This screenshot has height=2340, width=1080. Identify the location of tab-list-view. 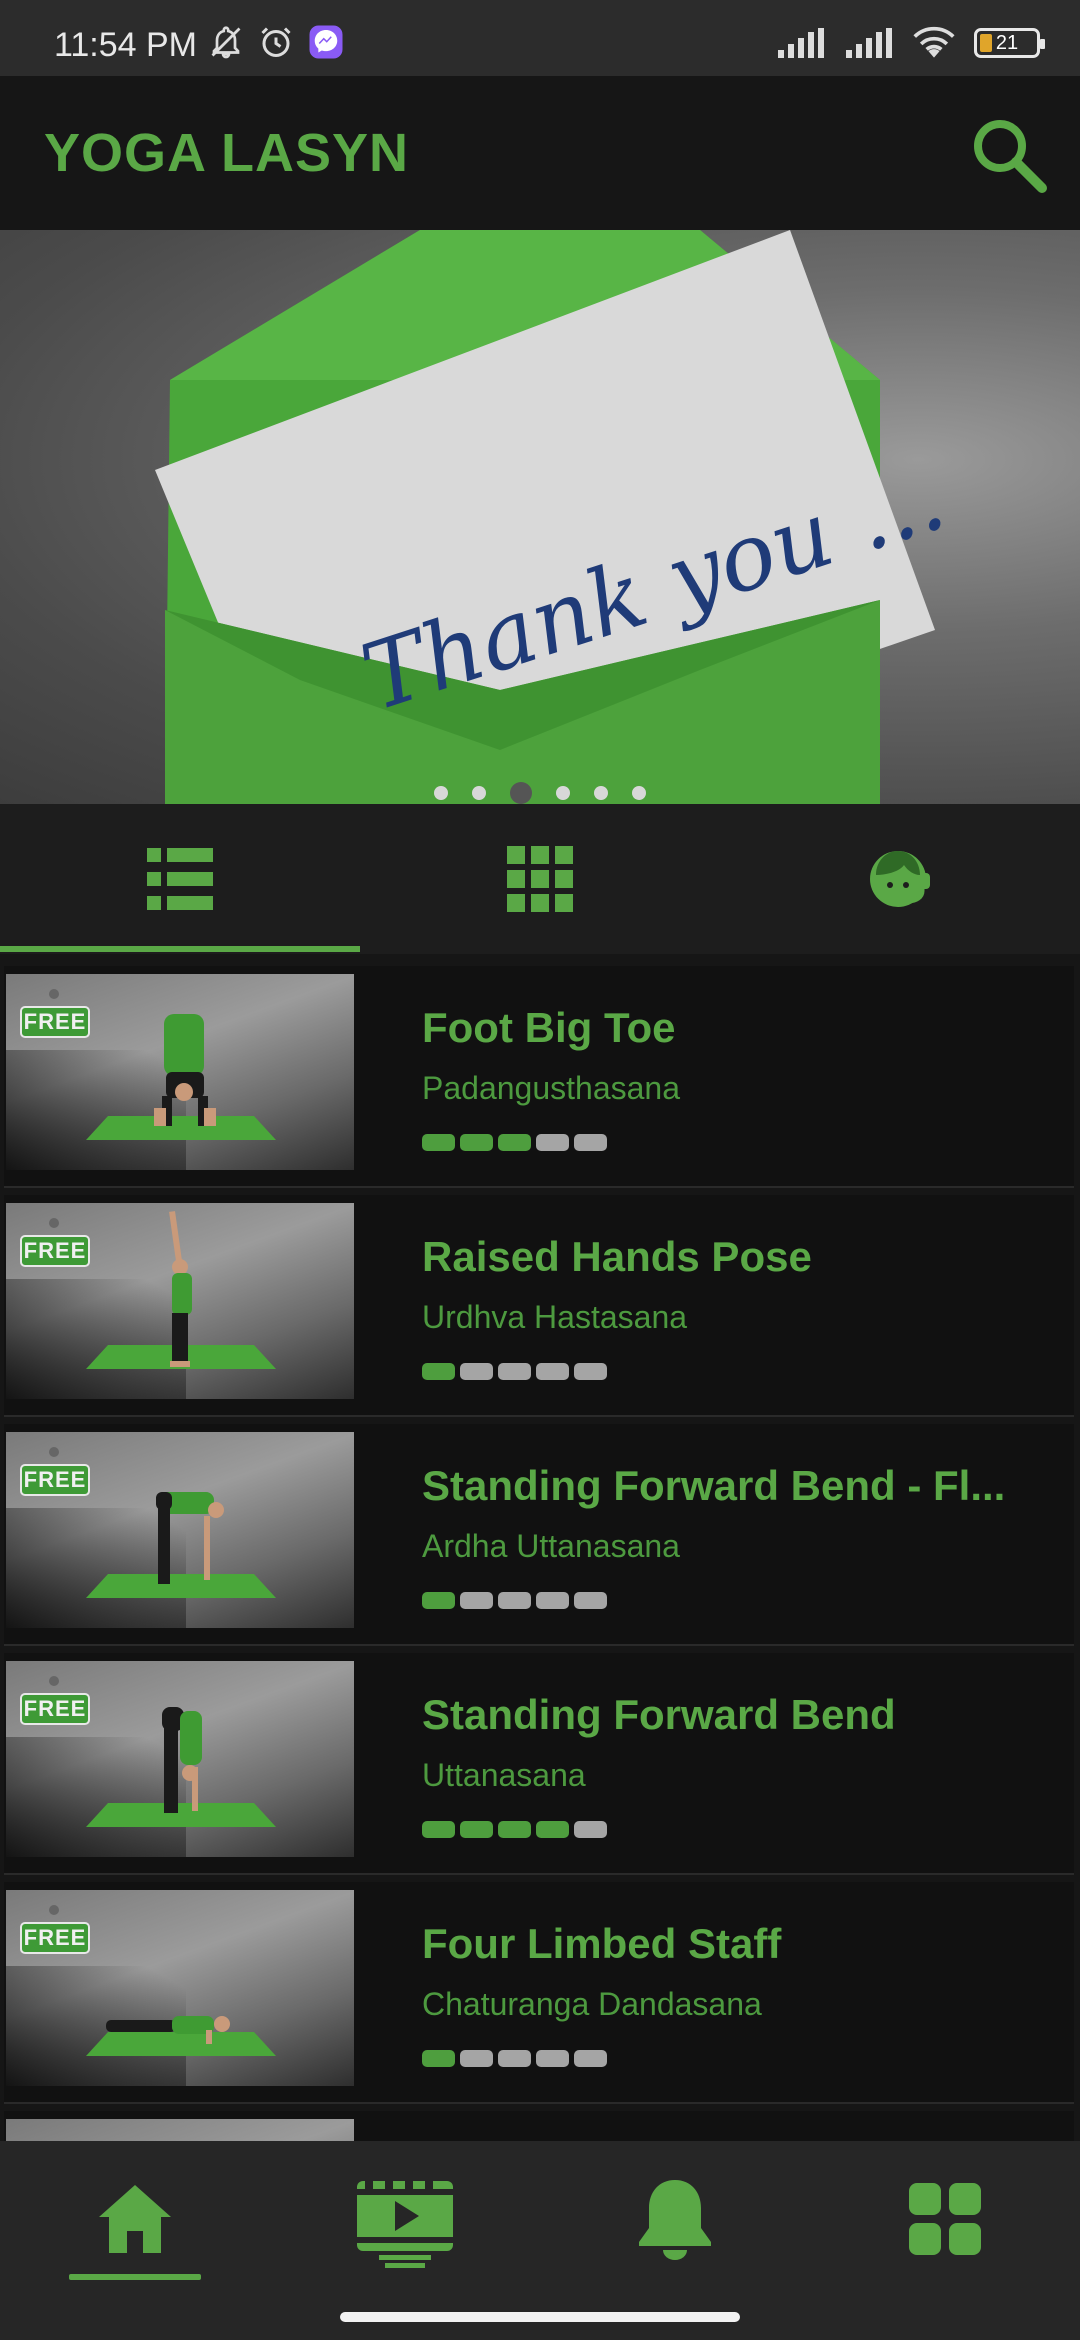
(180, 879).